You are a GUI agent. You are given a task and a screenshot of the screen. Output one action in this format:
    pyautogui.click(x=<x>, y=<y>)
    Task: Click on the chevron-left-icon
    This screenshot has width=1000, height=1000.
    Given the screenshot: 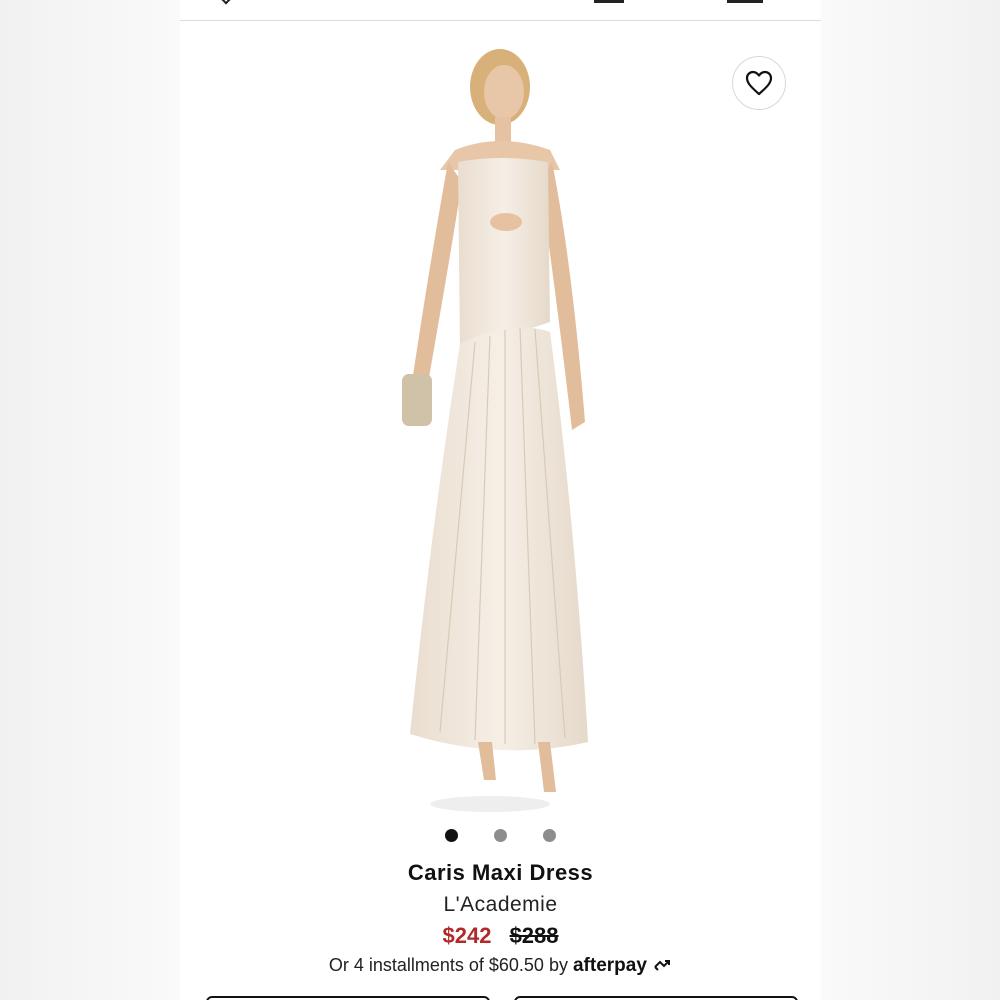 What is the action you would take?
    pyautogui.click(x=226, y=2)
    